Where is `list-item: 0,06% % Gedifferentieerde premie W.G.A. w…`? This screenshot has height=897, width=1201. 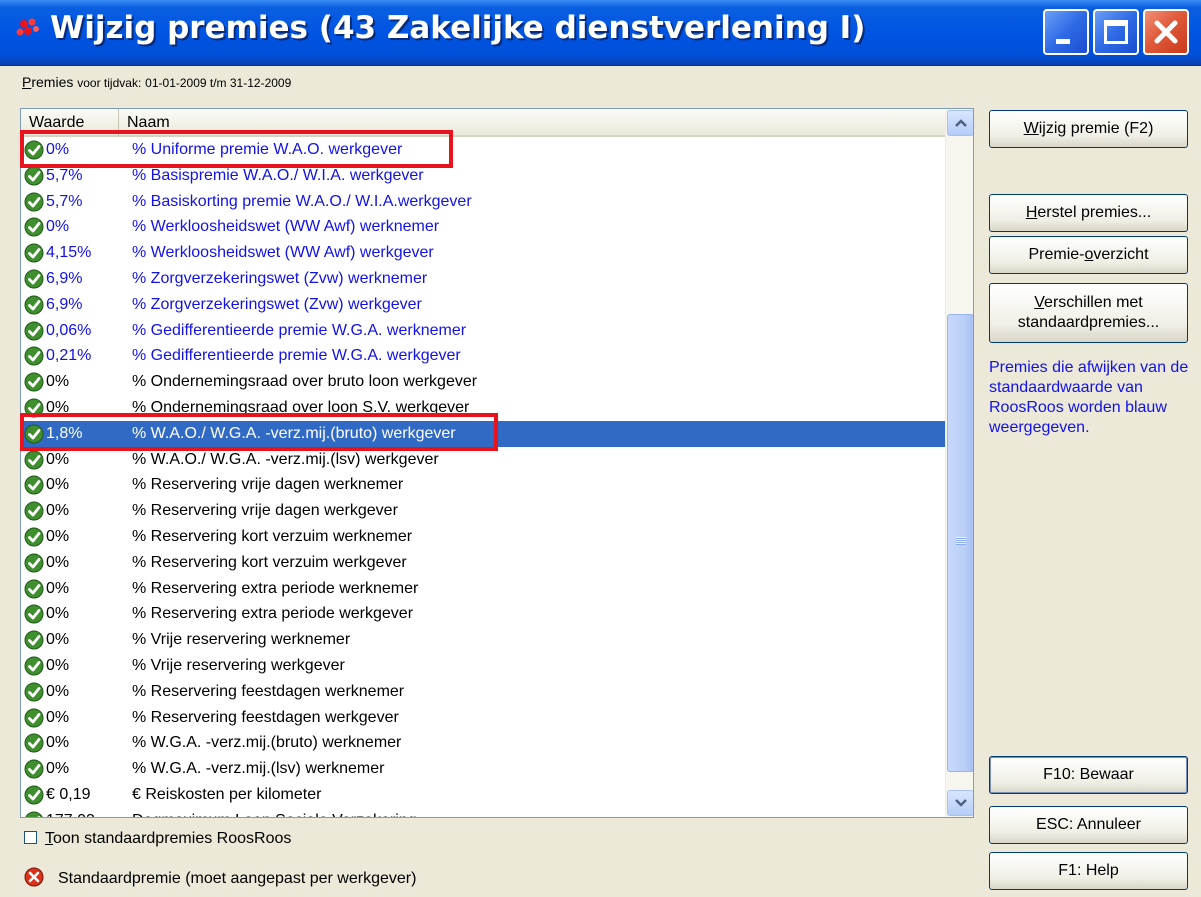
list-item: 0,06% % Gedifferentieerde premie W.G.A. w… is located at coordinates (483, 331).